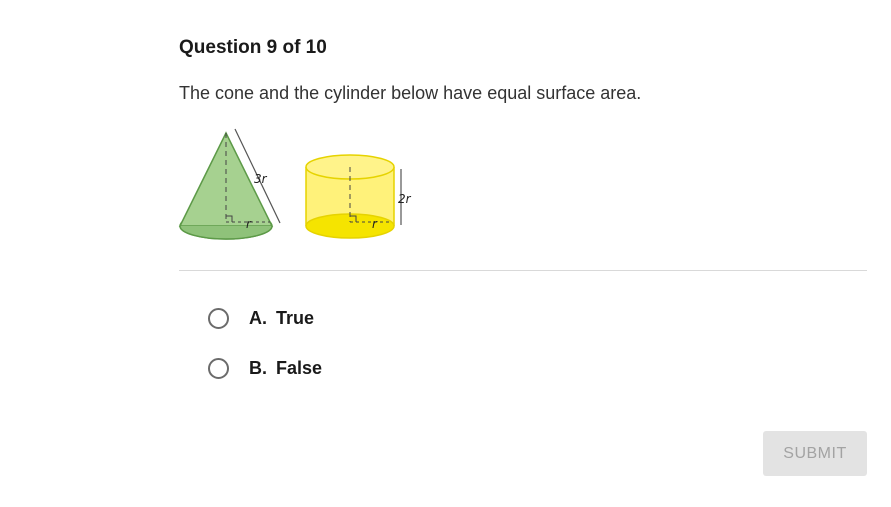 The height and width of the screenshot is (507, 891). I want to click on divider, so click(523, 270).